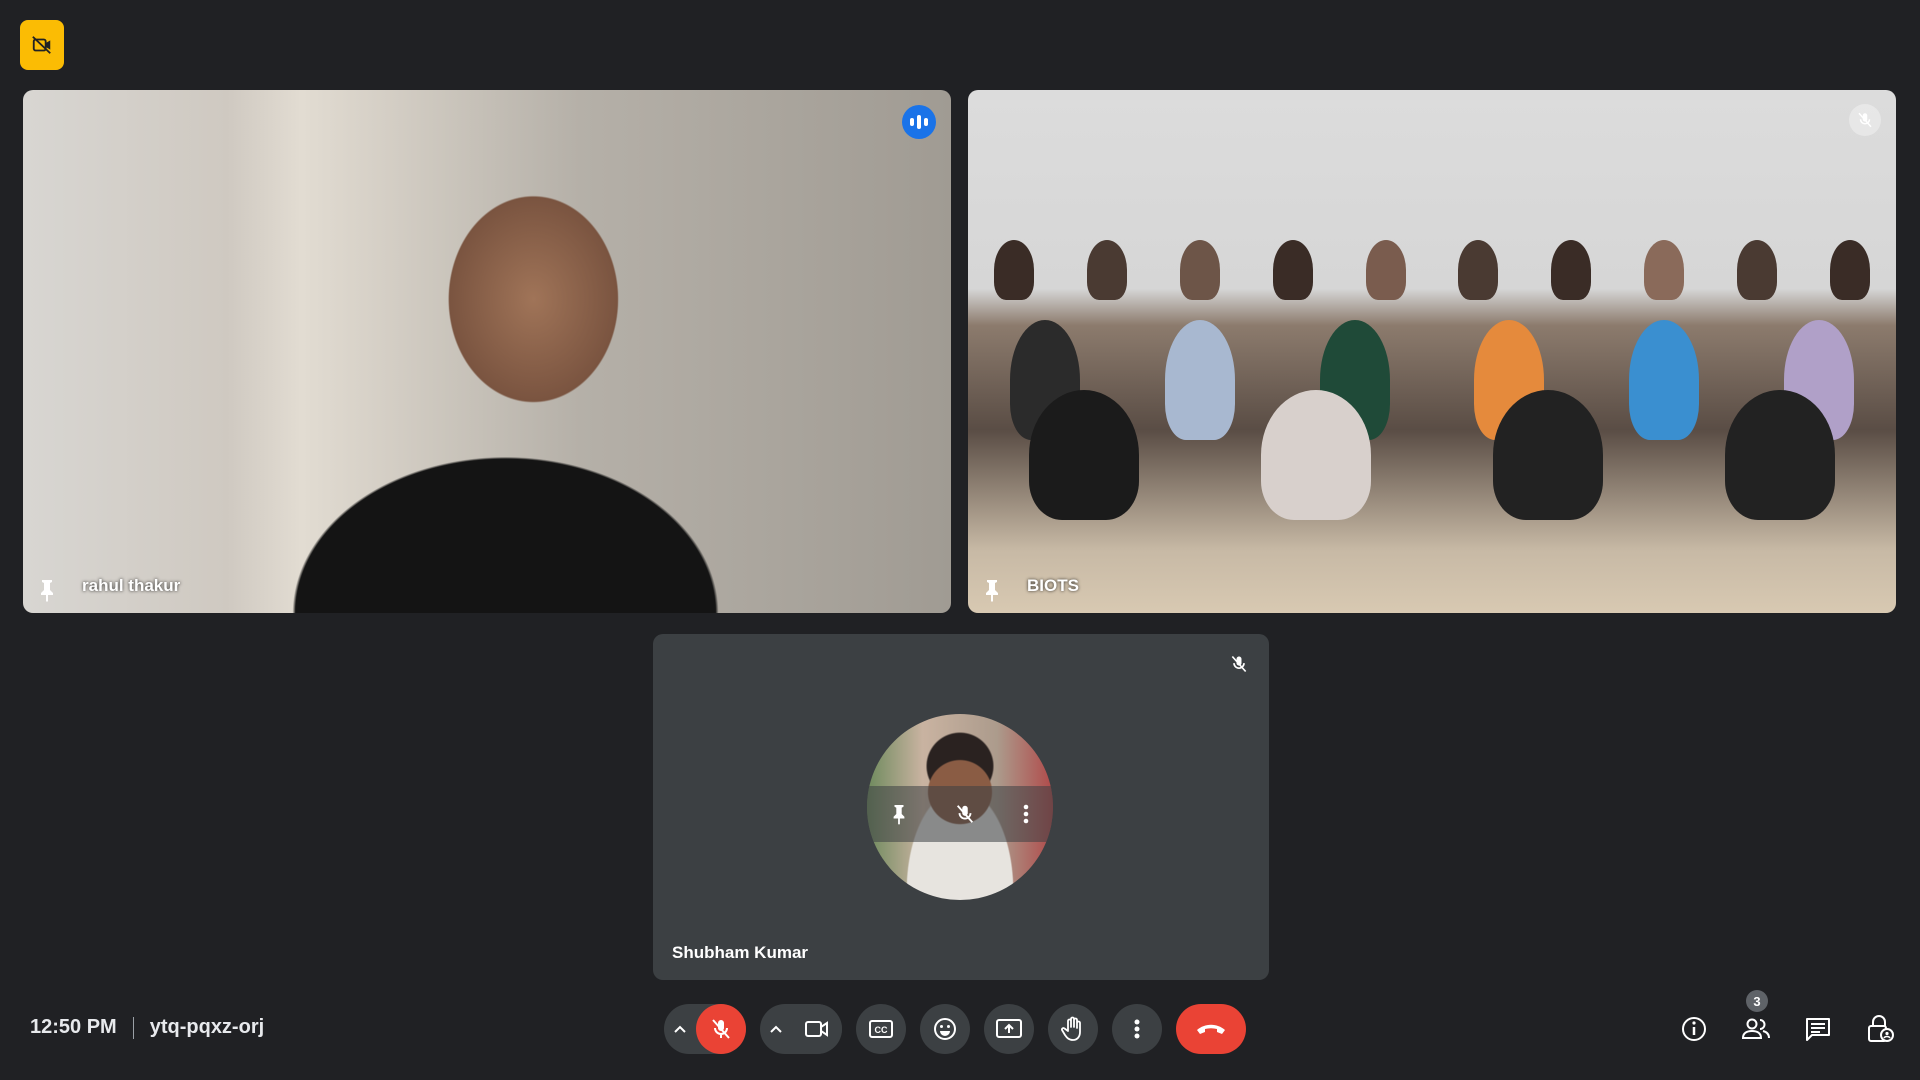 The height and width of the screenshot is (1080, 1920). I want to click on reactions-button, so click(945, 1029).